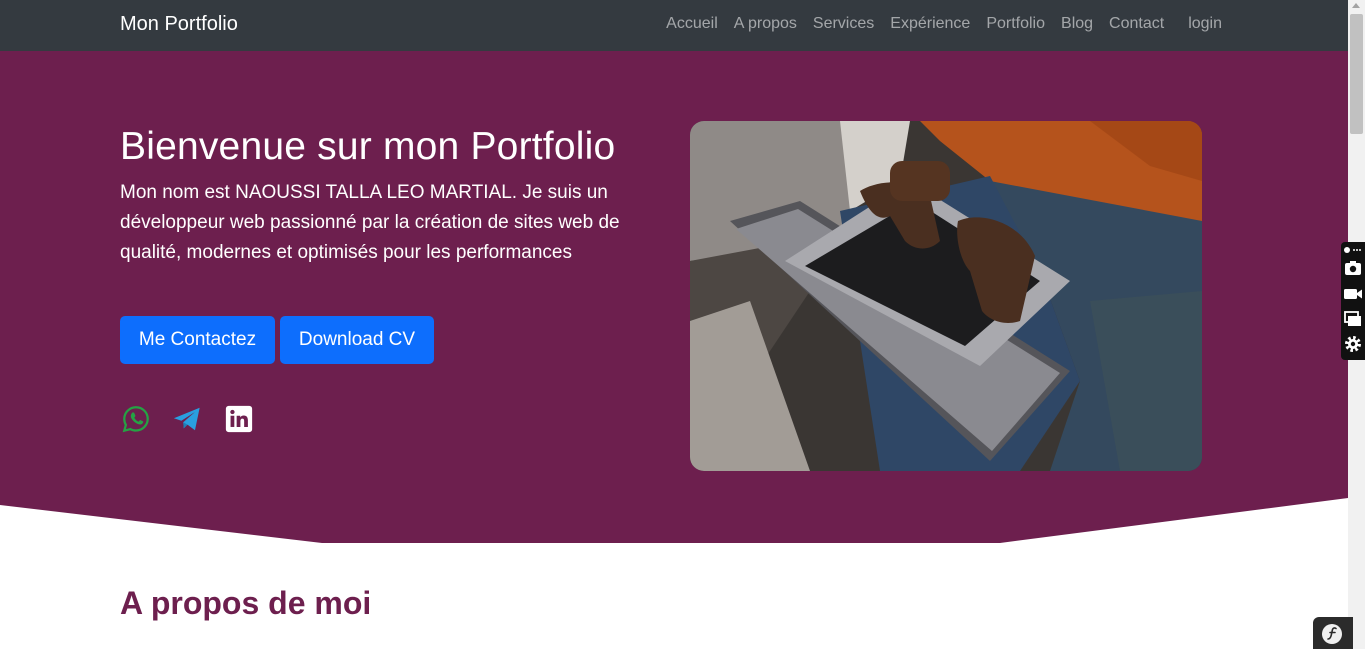 The width and height of the screenshot is (1365, 649). What do you see at coordinates (1353, 294) in the screenshot?
I see `video-icon` at bounding box center [1353, 294].